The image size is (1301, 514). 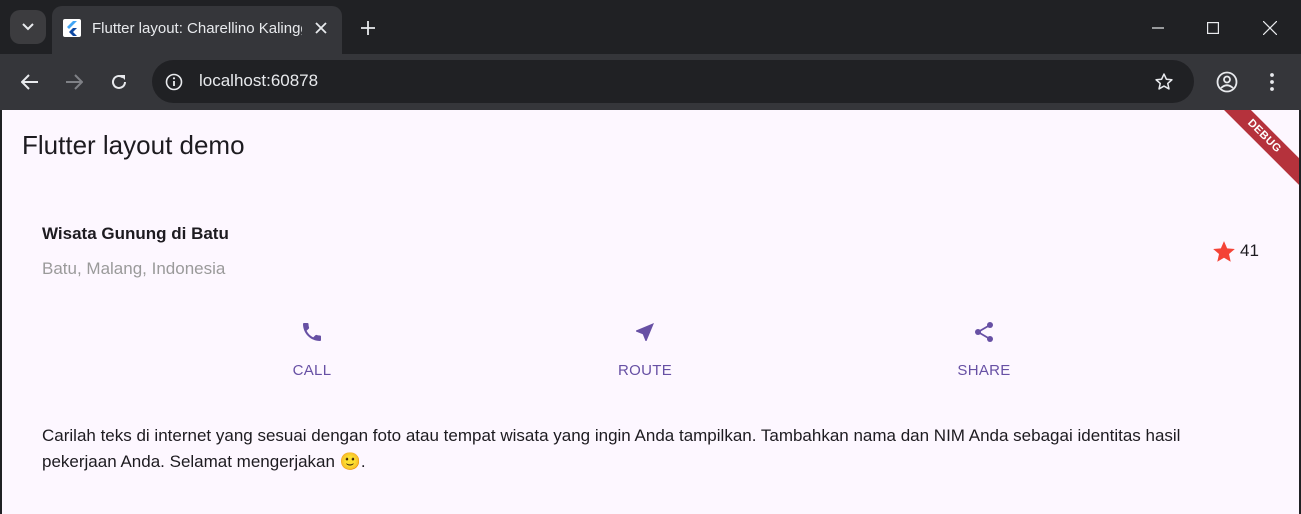 I want to click on arrow-left-icon, so click(x=29, y=82).